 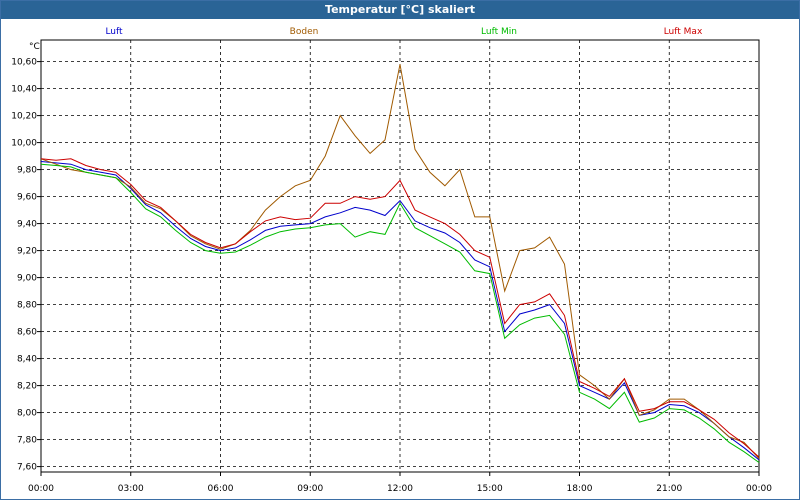 What do you see at coordinates (683, 32) in the screenshot?
I see `legend-entry: Luft Max` at bounding box center [683, 32].